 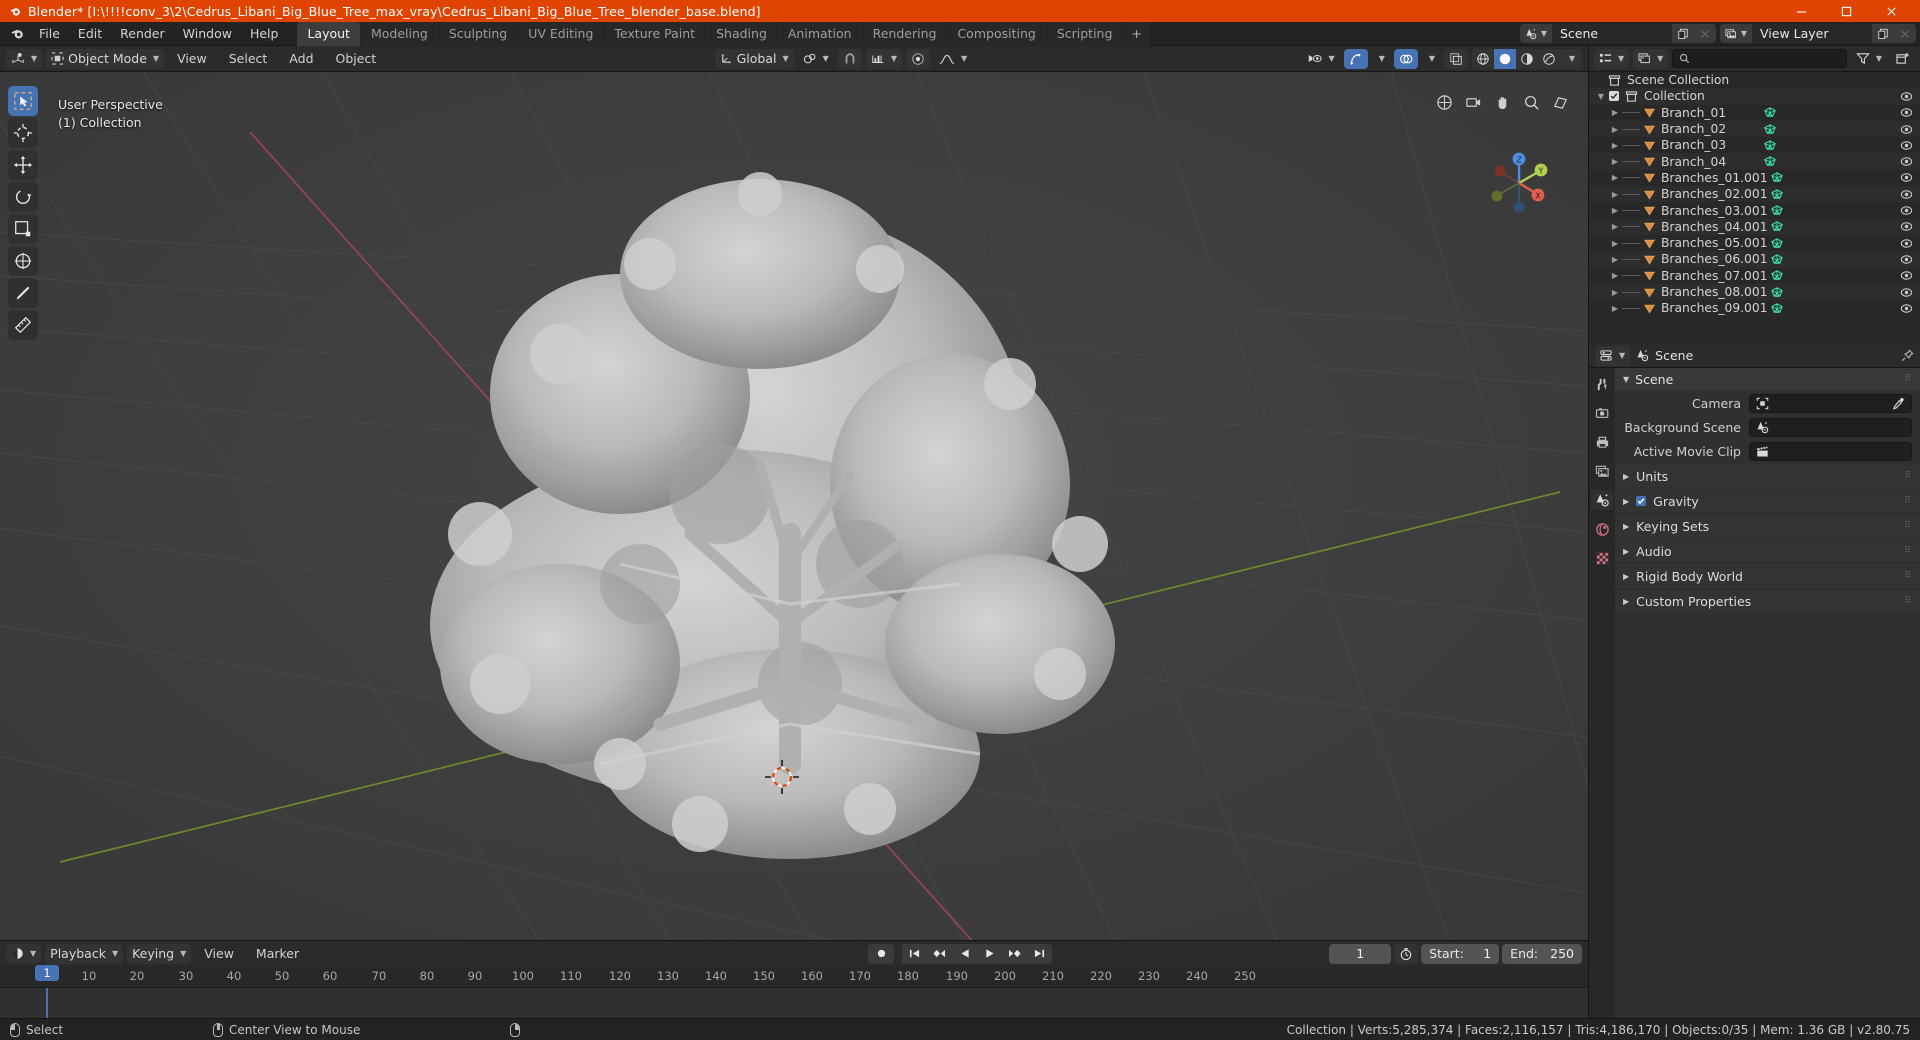 What do you see at coordinates (1714, 243) in the screenshot?
I see `object-label: Branches_05.001` at bounding box center [1714, 243].